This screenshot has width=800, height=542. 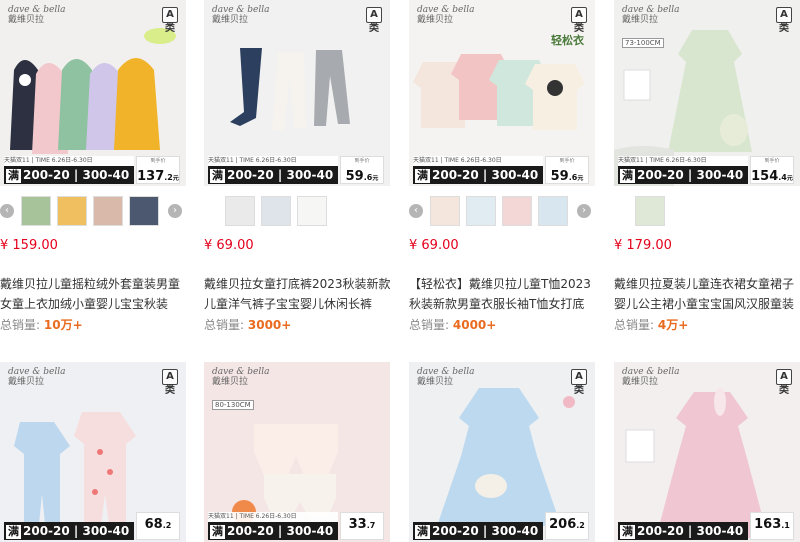 I want to click on product-title: 戴维贝拉女童打底裤2023秋装新款儿童洋气裤子宝宝婴儿休闲长裤, so click(x=299, y=294).